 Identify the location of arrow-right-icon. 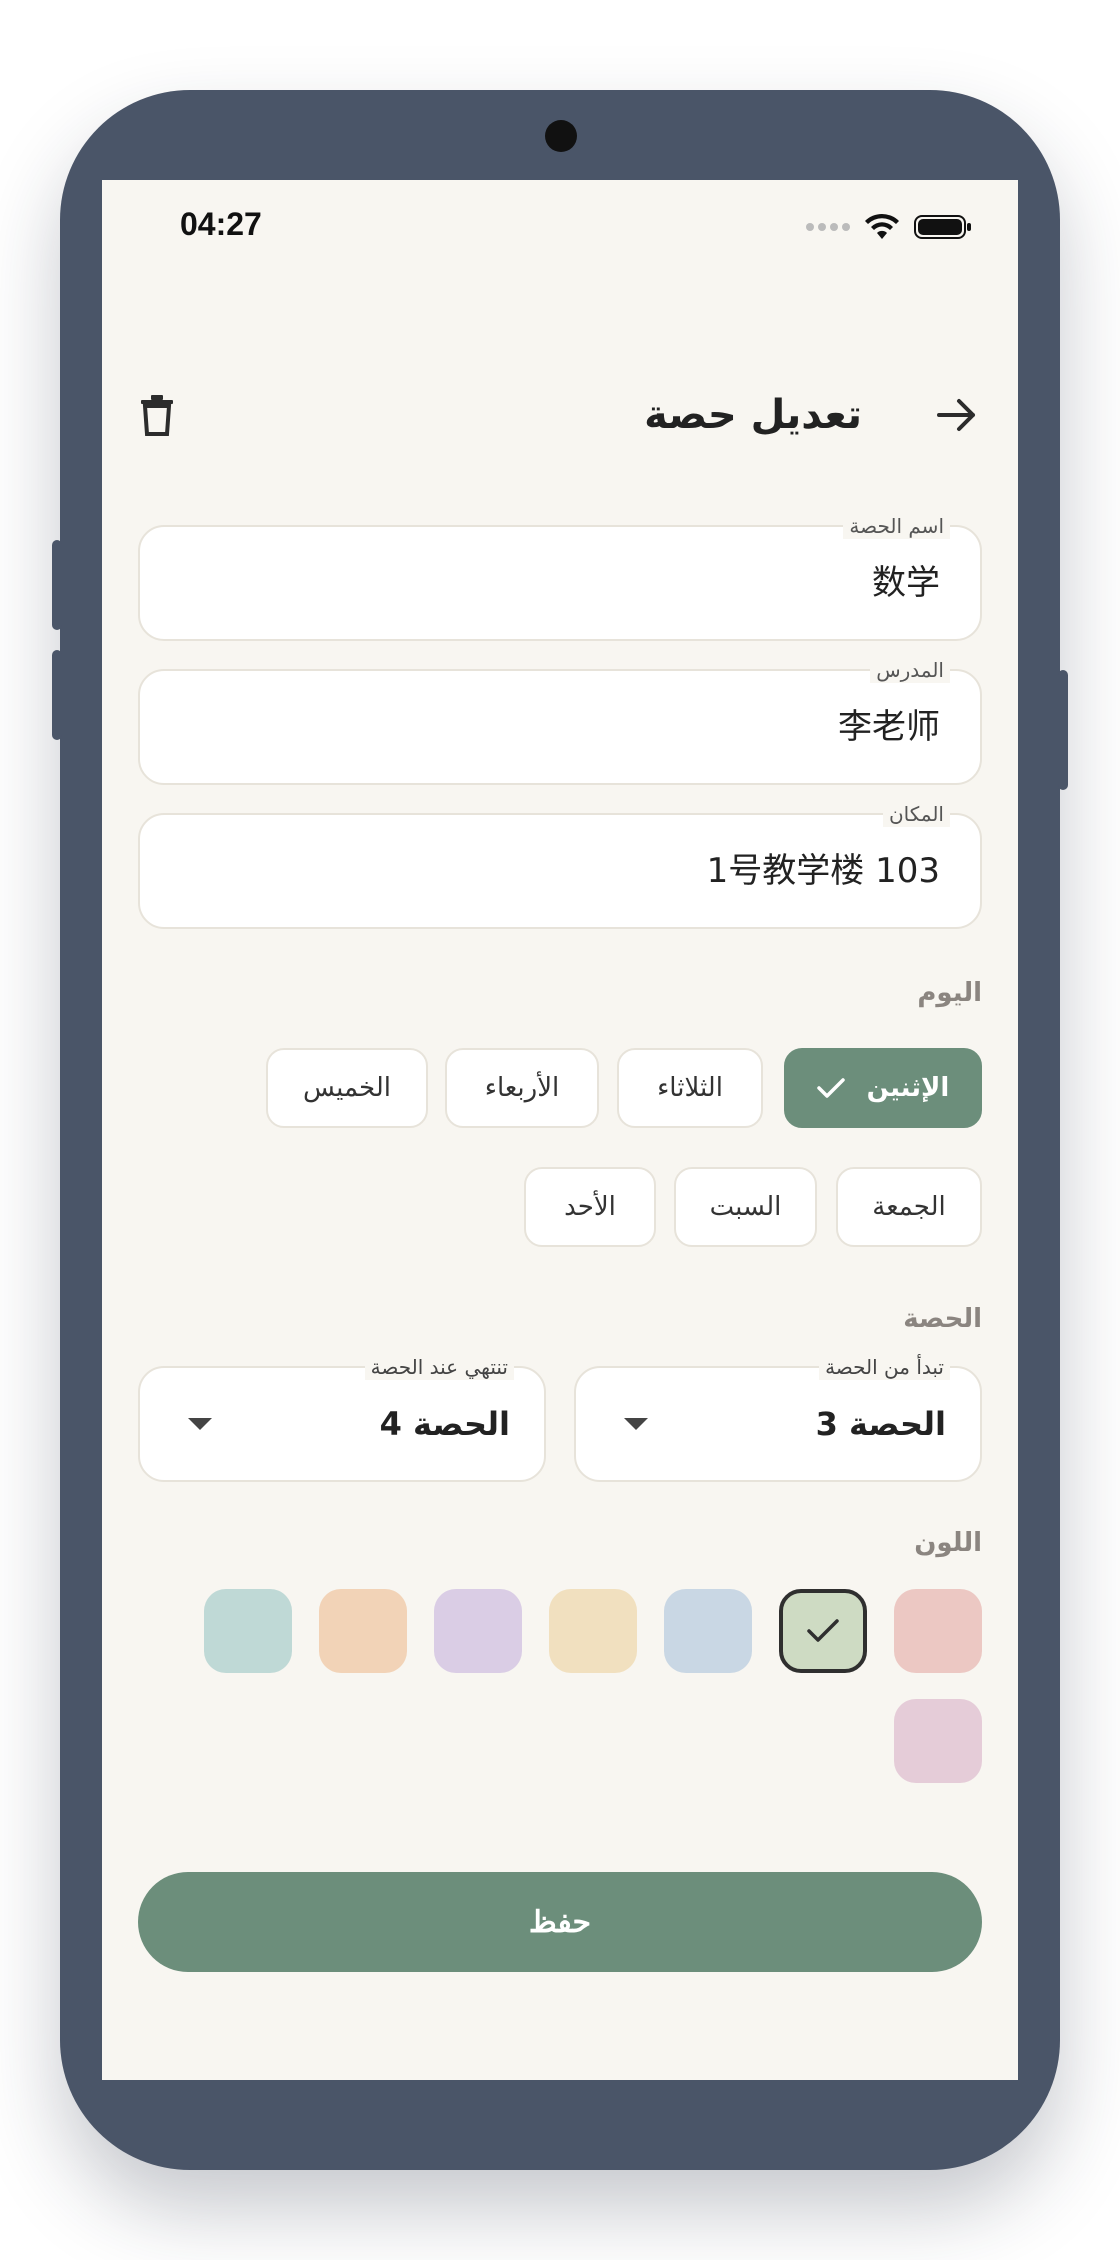
(956, 415).